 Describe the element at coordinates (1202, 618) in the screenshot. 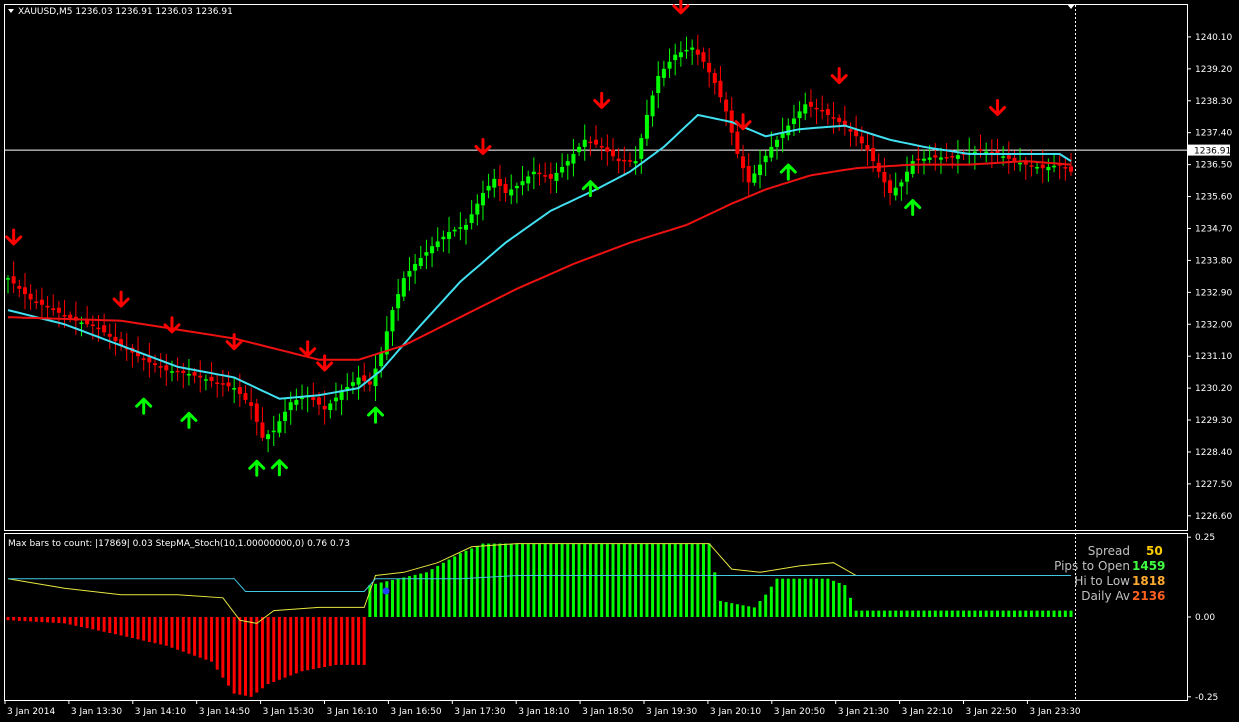

I see `oscillator-axis: 0.25 0.00 -0.25` at that location.